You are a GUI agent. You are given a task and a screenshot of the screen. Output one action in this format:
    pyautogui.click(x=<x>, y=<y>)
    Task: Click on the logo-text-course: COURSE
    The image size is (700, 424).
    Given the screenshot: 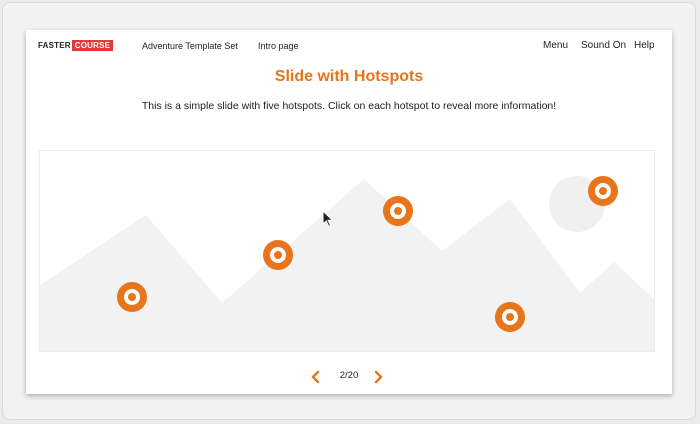 What is the action you would take?
    pyautogui.click(x=92, y=45)
    